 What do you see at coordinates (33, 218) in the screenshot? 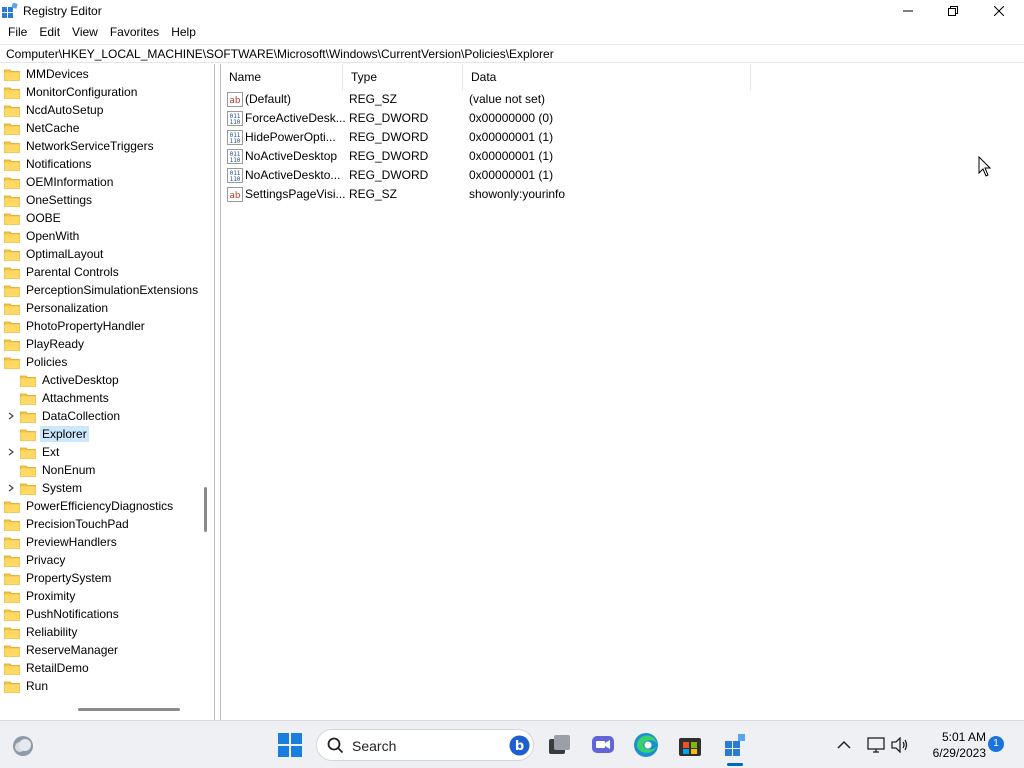
I see `tree-item: OOBE` at bounding box center [33, 218].